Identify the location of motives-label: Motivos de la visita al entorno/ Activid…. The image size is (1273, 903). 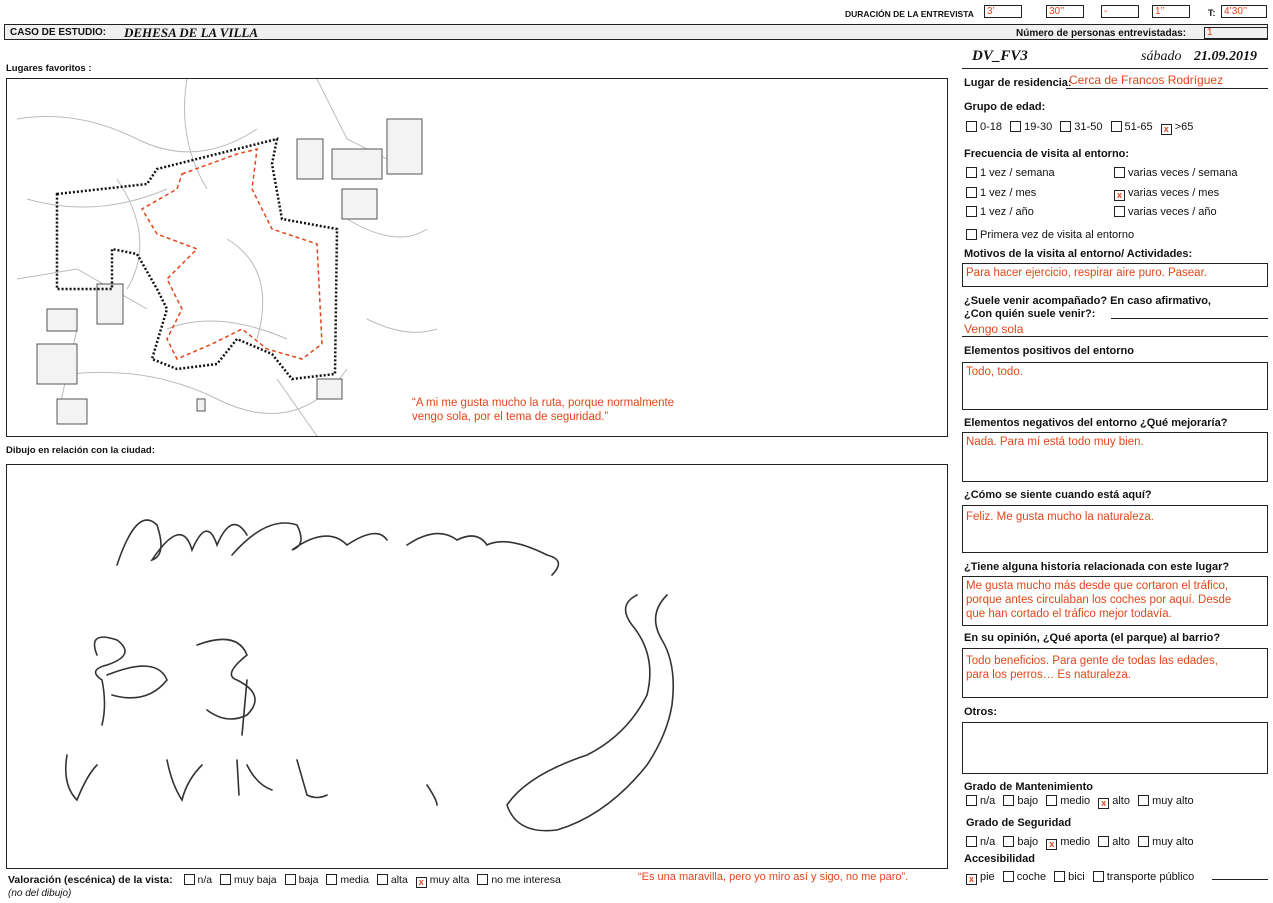
(1078, 254).